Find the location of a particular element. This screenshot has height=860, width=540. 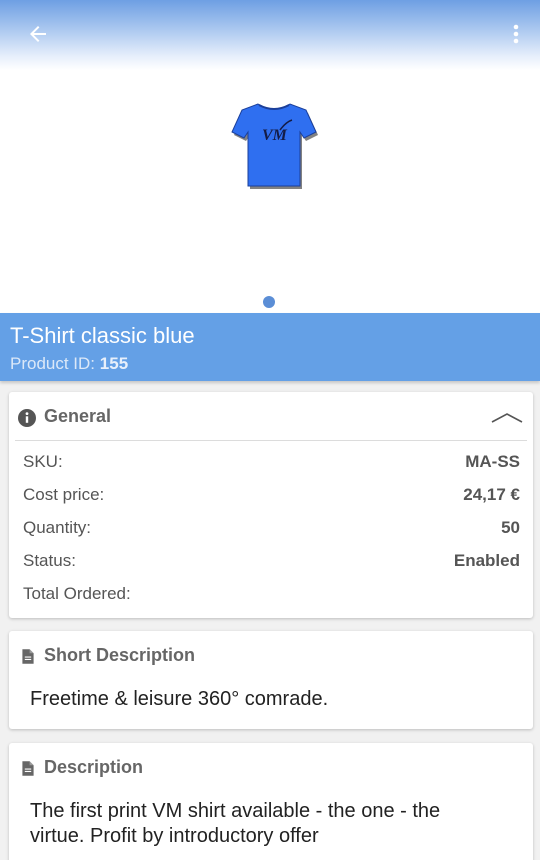

cost-price-row: Cost price: 24,17 € is located at coordinates (271, 497).